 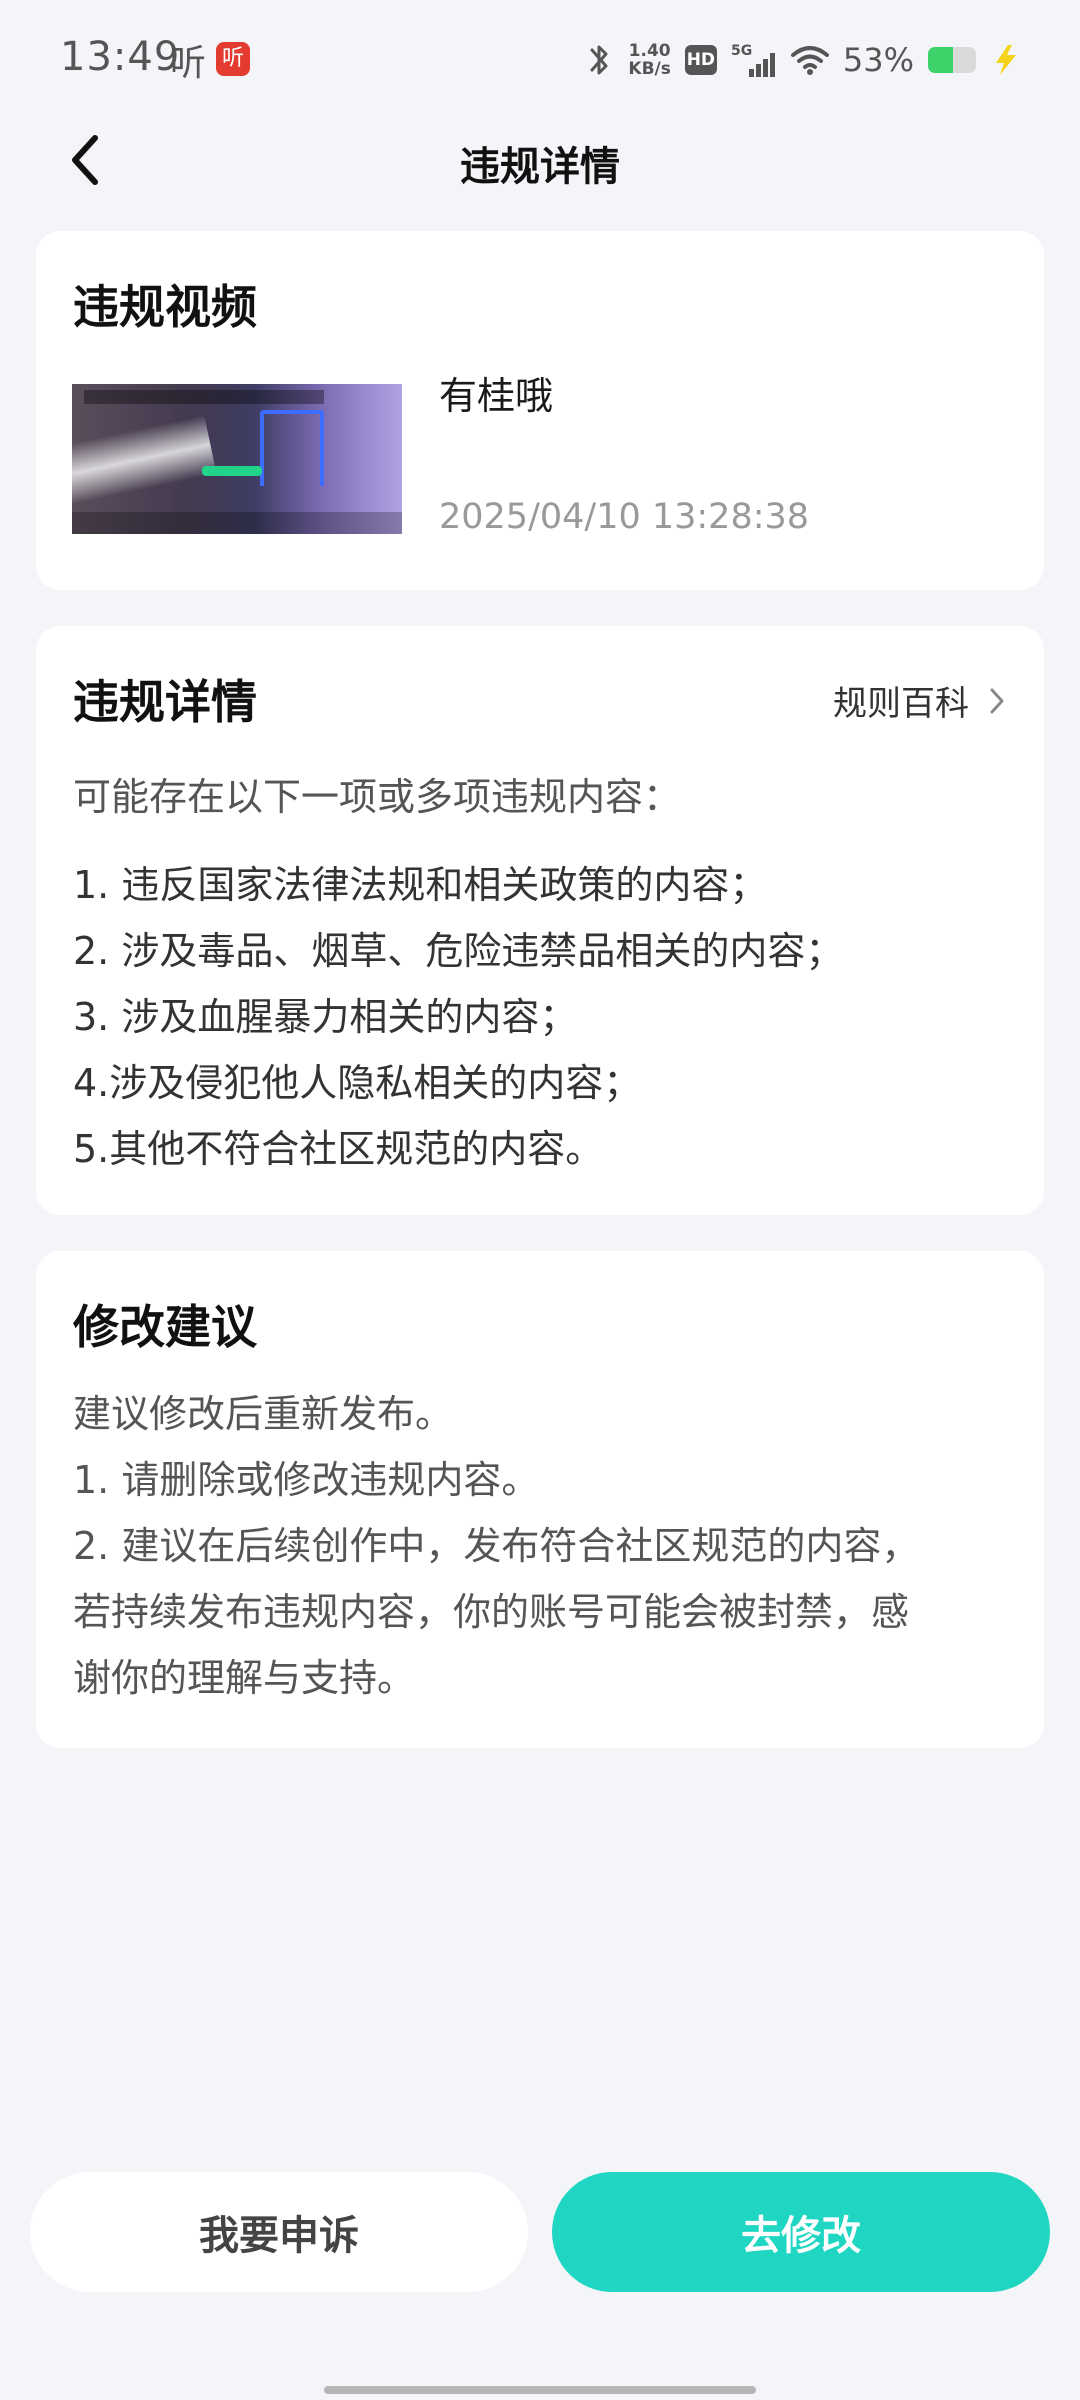 What do you see at coordinates (540, 167) in the screenshot?
I see `page-title: 违规详情` at bounding box center [540, 167].